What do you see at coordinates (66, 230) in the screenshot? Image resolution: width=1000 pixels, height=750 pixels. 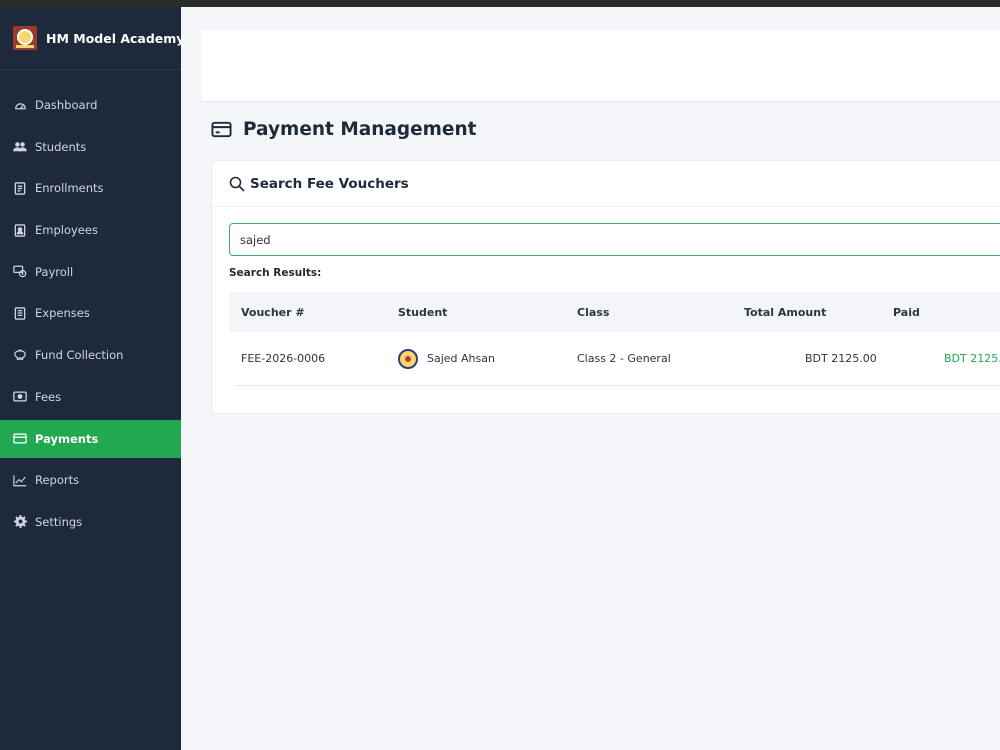 I see `sidebar-item-label: Employees` at bounding box center [66, 230].